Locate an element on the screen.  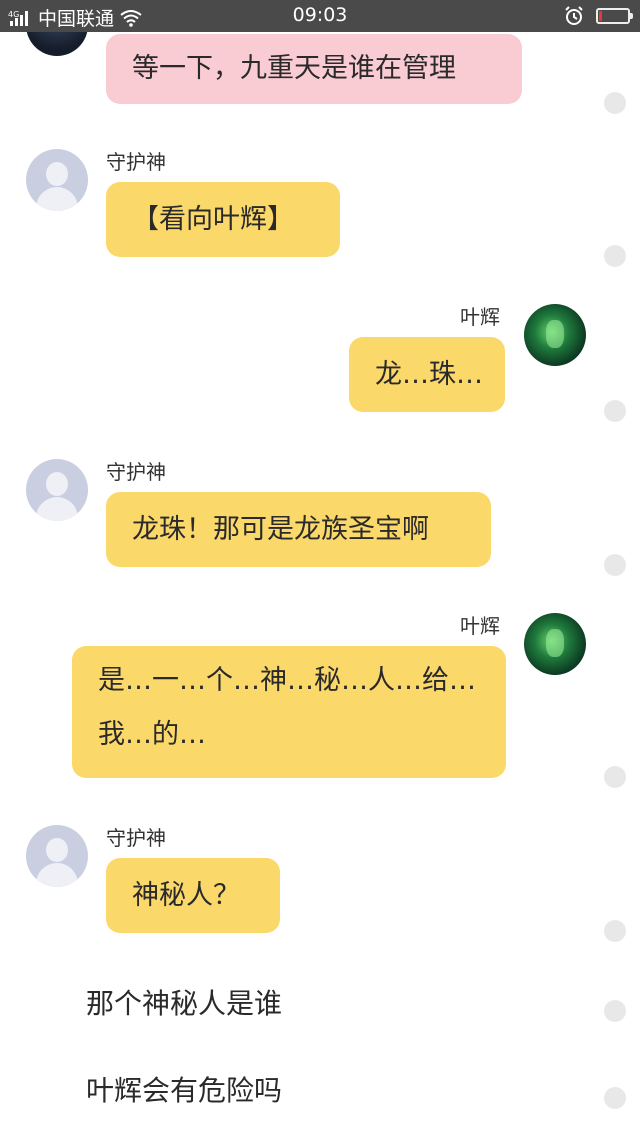
chat-bubble: 神秘人？ is located at coordinates (193, 895).